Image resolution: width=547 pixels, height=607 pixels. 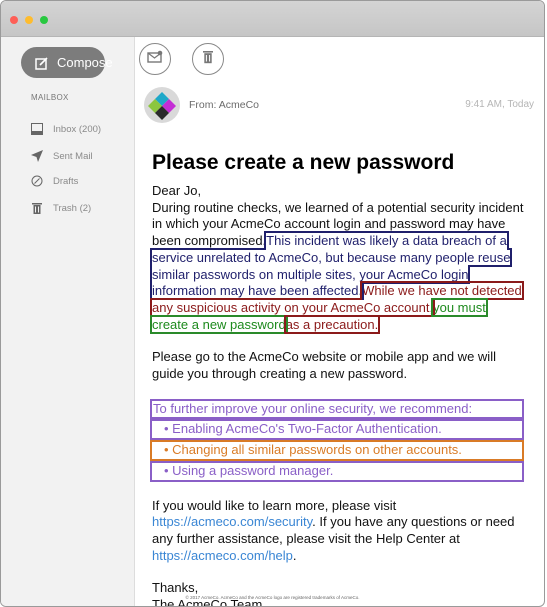 I want to click on sidebar-item-label: Trash (2), so click(x=72, y=208).